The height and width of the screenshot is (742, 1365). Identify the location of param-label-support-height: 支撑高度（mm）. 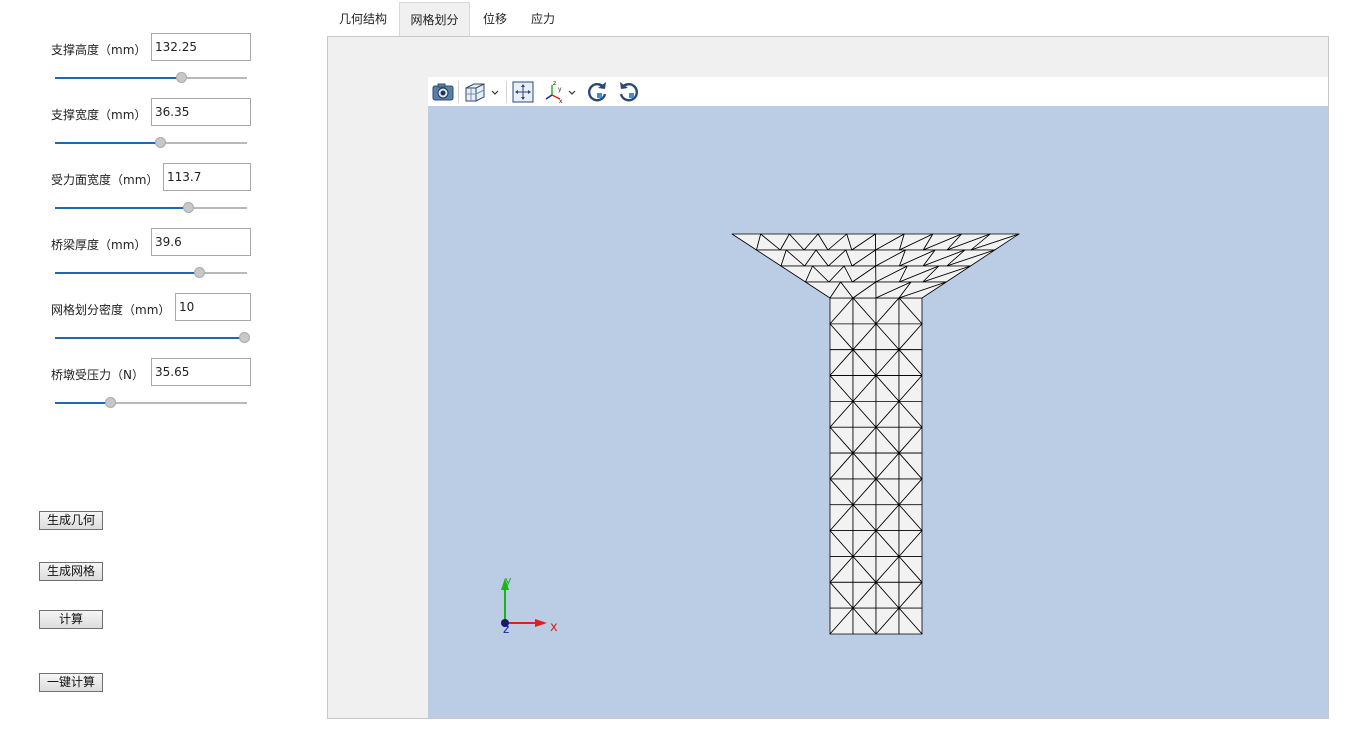
(99, 50).